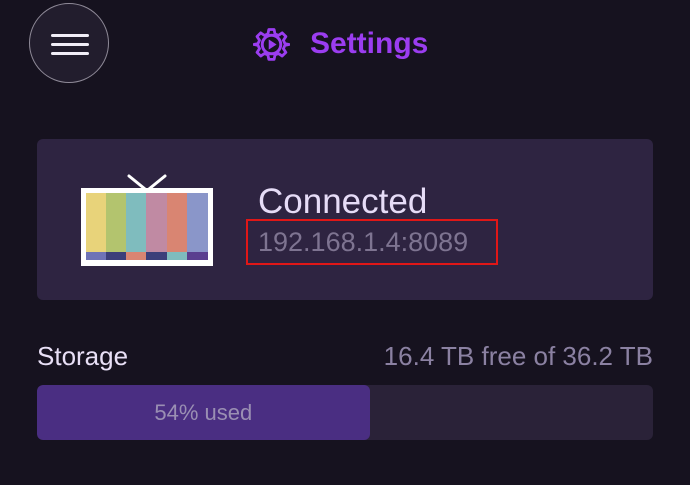  I want to click on storage-label: Storage, so click(83, 356).